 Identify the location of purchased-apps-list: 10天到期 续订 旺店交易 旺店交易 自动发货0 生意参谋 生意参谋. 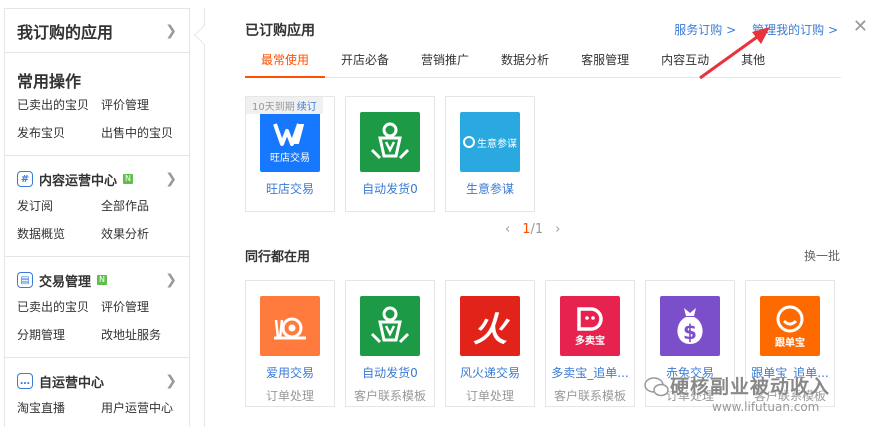
(390, 154).